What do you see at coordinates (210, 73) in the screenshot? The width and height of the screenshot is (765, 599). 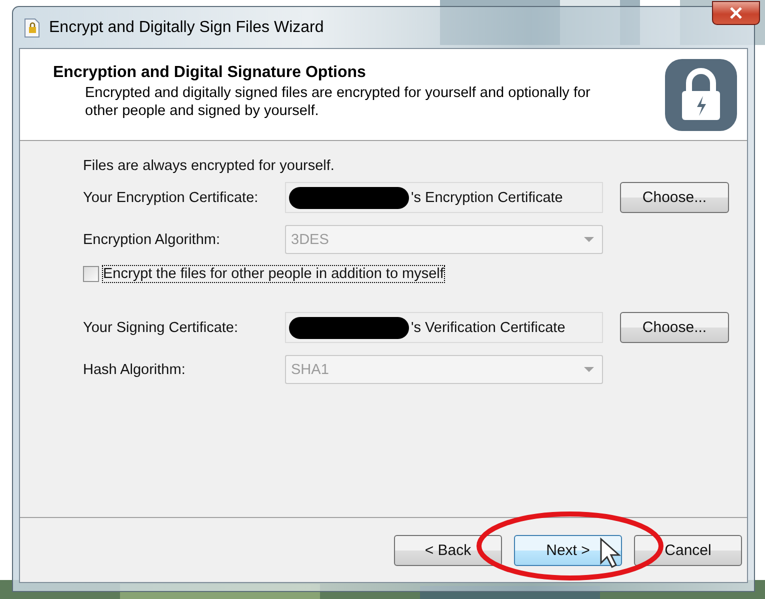 I see `page-title: Encryption and Digital Signature Options` at bounding box center [210, 73].